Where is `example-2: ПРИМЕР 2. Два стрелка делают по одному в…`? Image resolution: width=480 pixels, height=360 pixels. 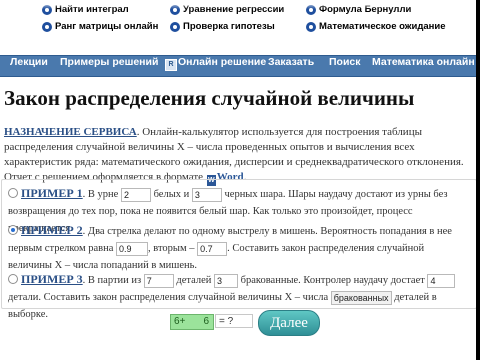
example-2: ПРИМЕР 2. Два стрелка делают по одному в… is located at coordinates (230, 247).